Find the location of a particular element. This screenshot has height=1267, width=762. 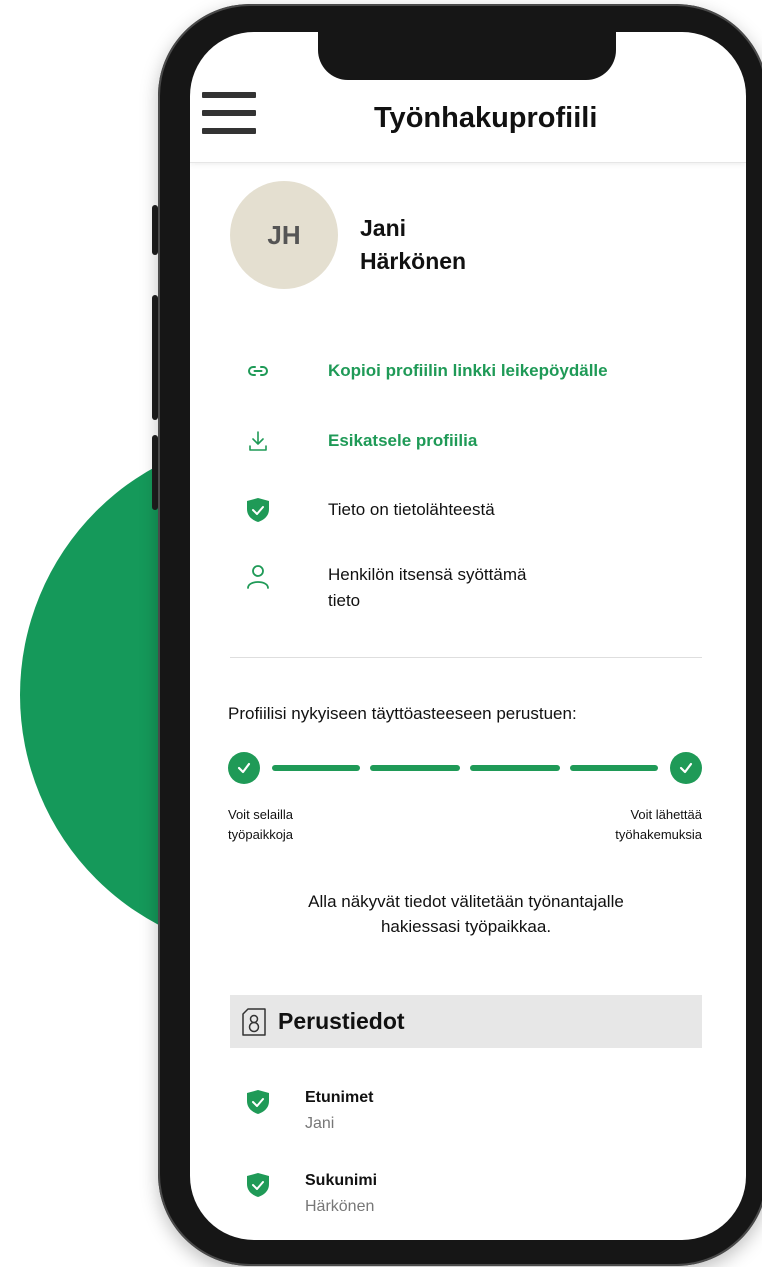

progress-left-line2: työpaikkoja is located at coordinates (261, 834).